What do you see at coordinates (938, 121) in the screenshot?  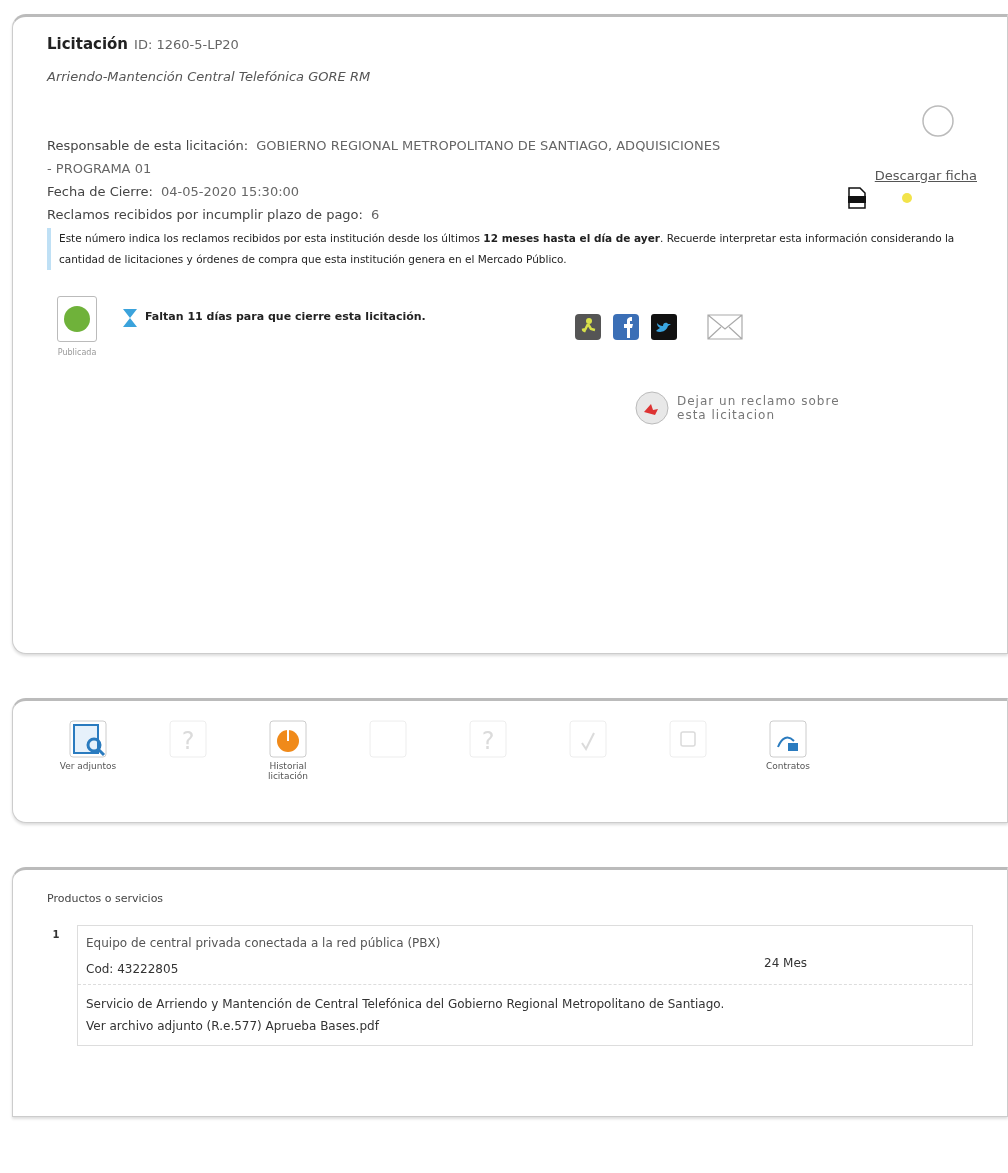 I see `circle-icon` at bounding box center [938, 121].